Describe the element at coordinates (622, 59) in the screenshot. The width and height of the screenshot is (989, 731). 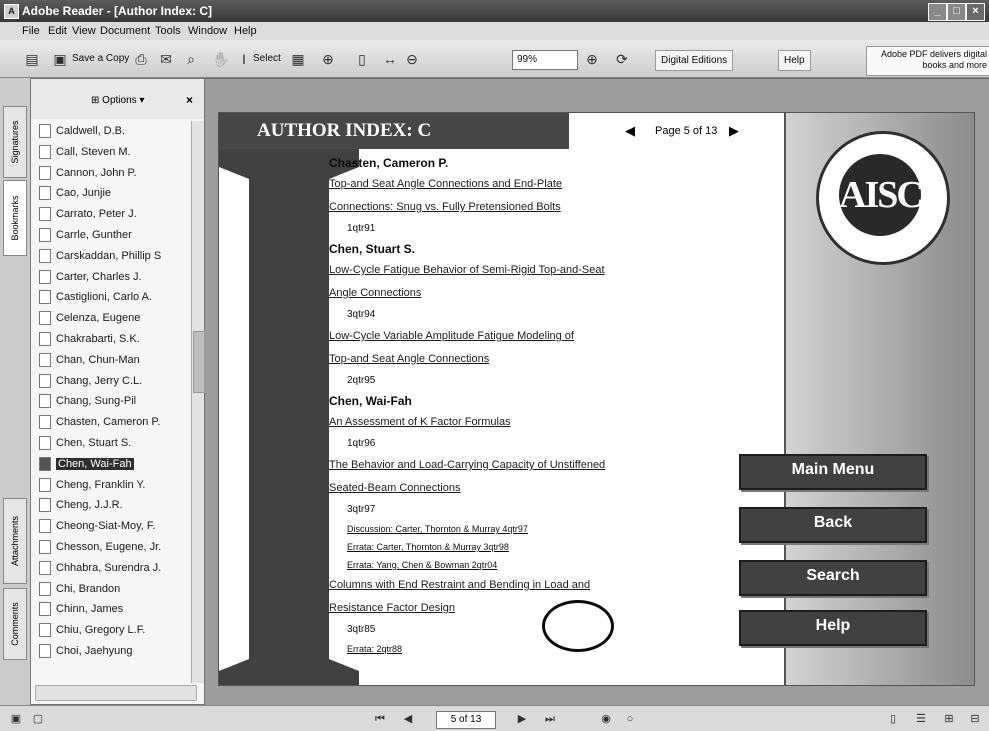
I see `rotate-icon: ⟳` at that location.